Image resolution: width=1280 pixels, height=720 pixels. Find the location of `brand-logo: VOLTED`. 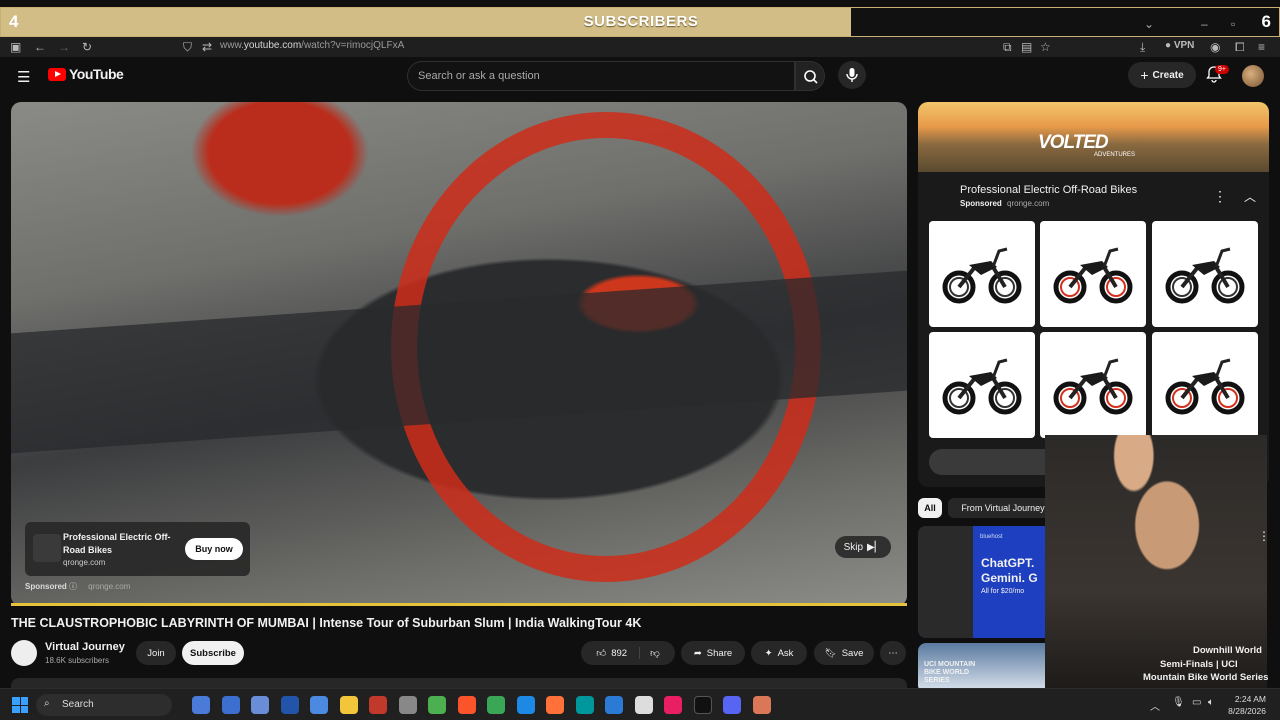

brand-logo: VOLTED is located at coordinates (1073, 142).